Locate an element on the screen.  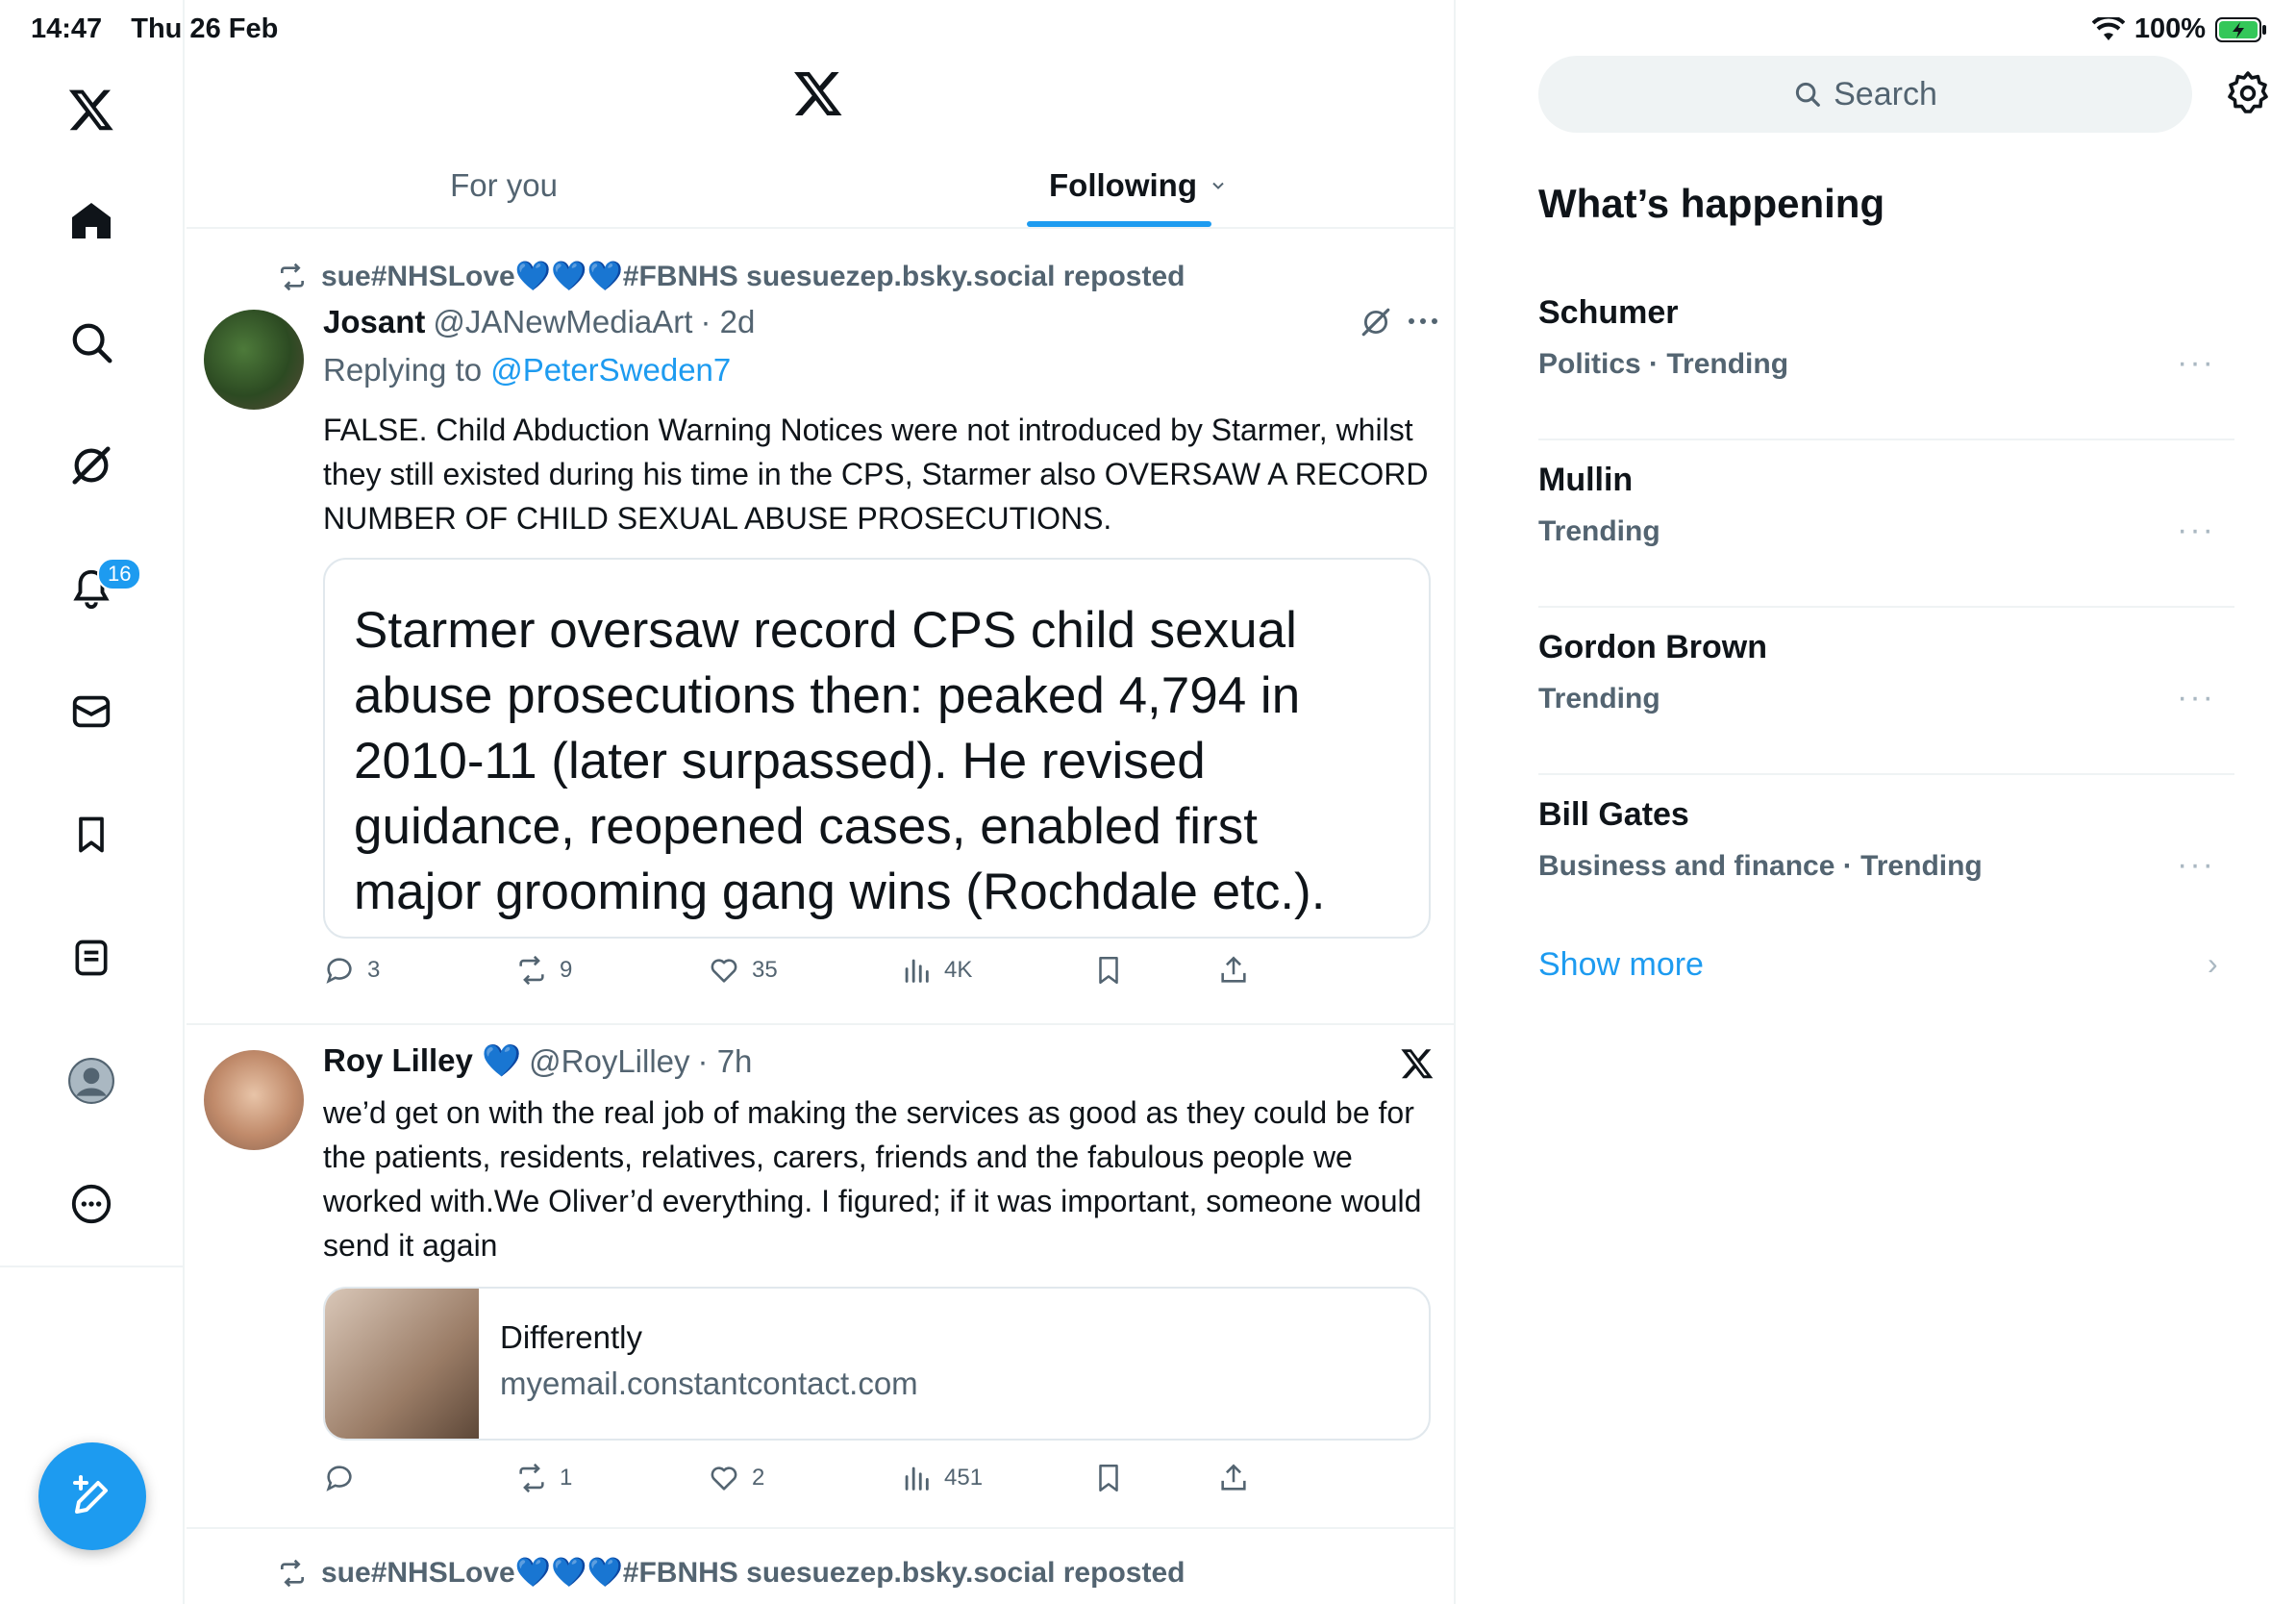
reply-button is located at coordinates (345, 1478).